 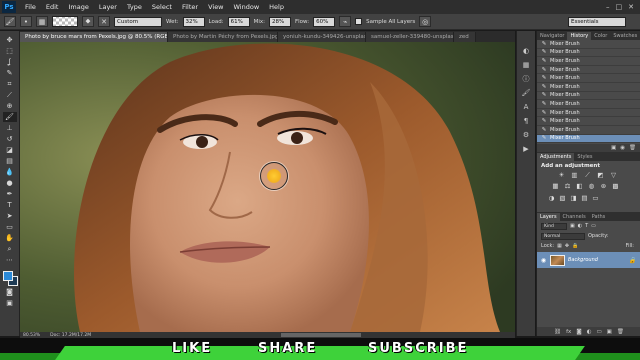 I want to click on foreground-color-swatch, so click(x=7, y=276).